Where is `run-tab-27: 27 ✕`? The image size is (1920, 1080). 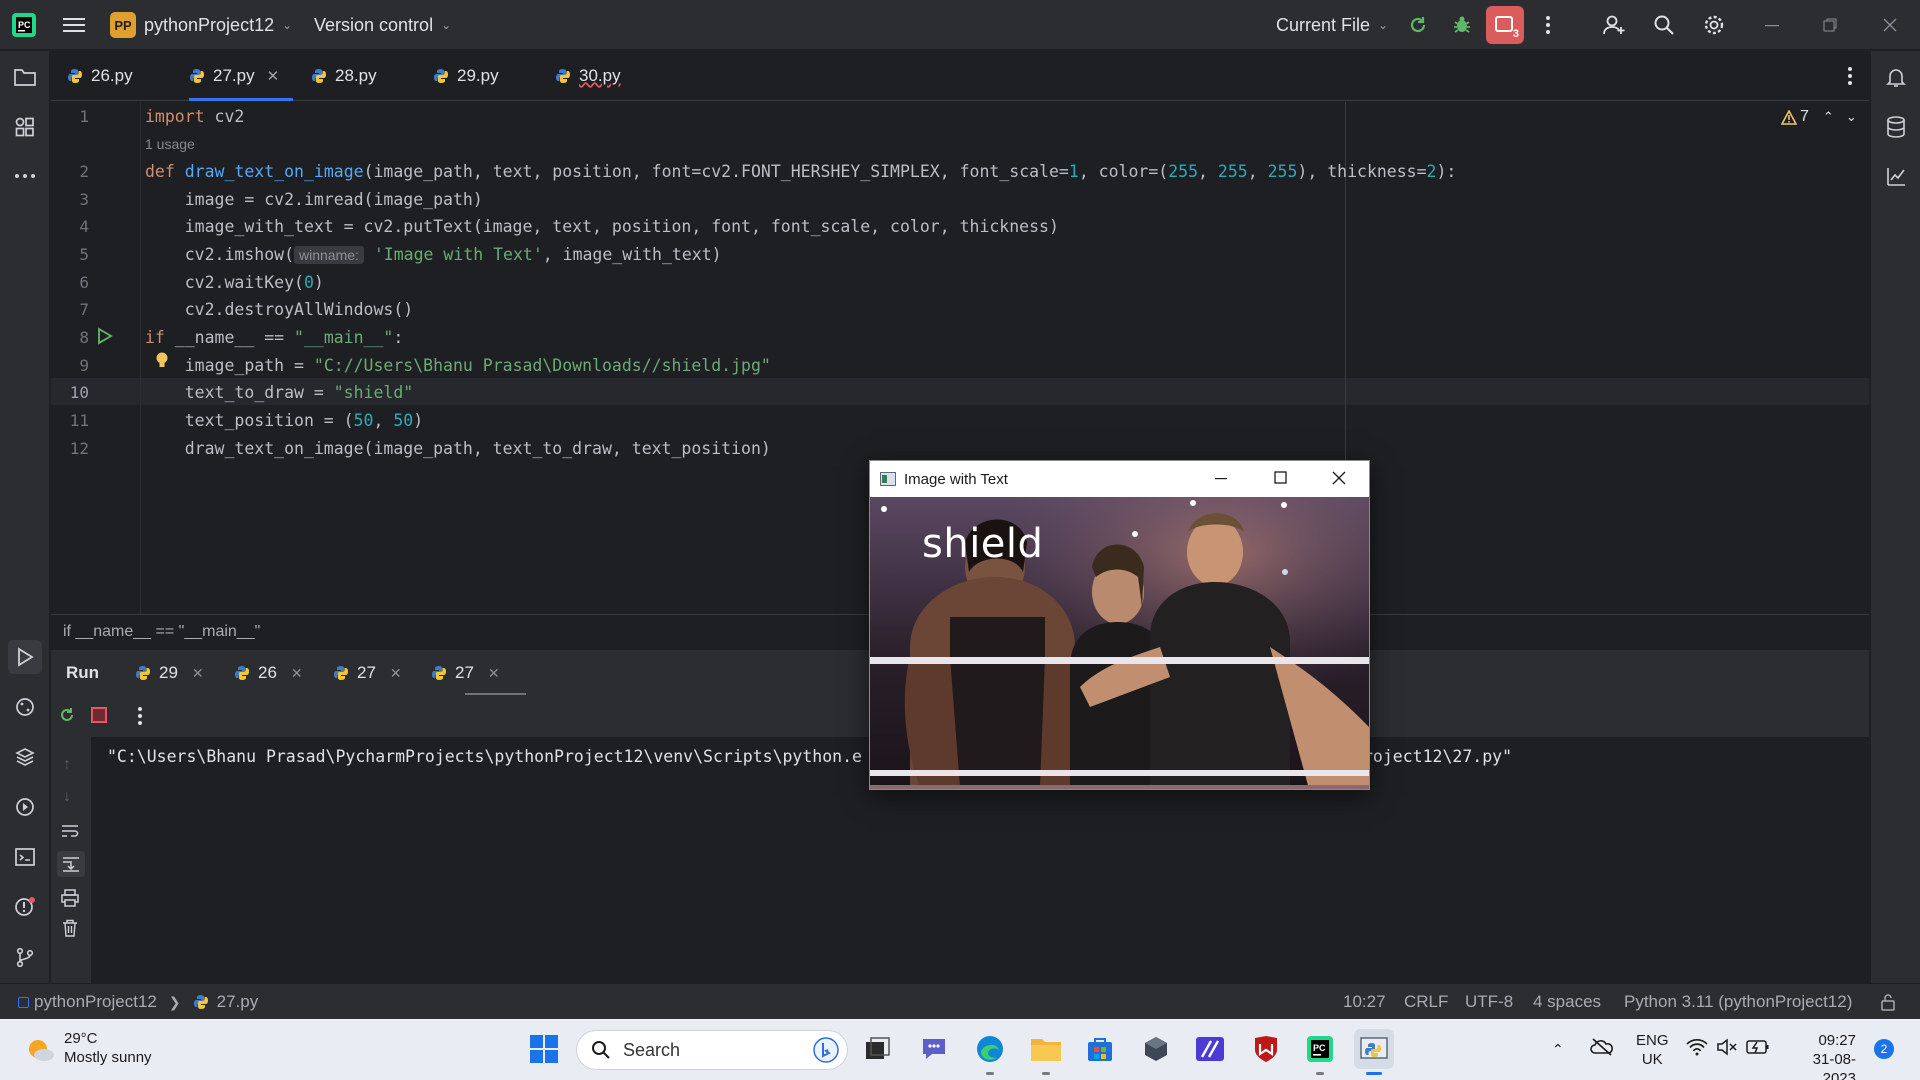 run-tab-27: 27 ✕ is located at coordinates (367, 673).